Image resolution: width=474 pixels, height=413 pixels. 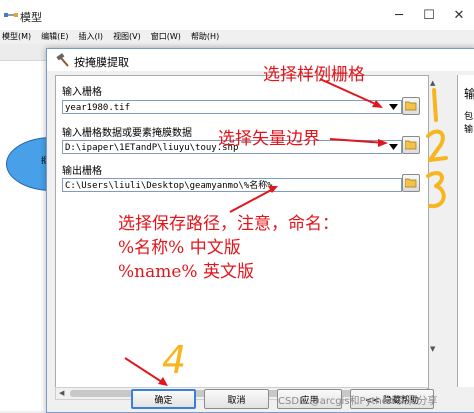 I want to click on annotation-save-path-note: 选择保存路径，注意，命名： %名称% 中文版 %name% 英文版, so click(x=228, y=248).